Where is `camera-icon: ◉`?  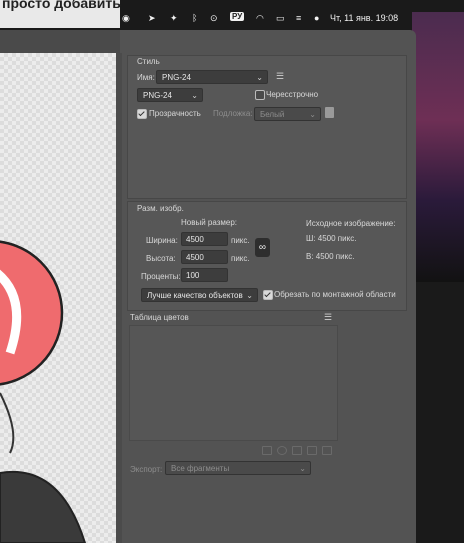
camera-icon: ◉ is located at coordinates (126, 18).